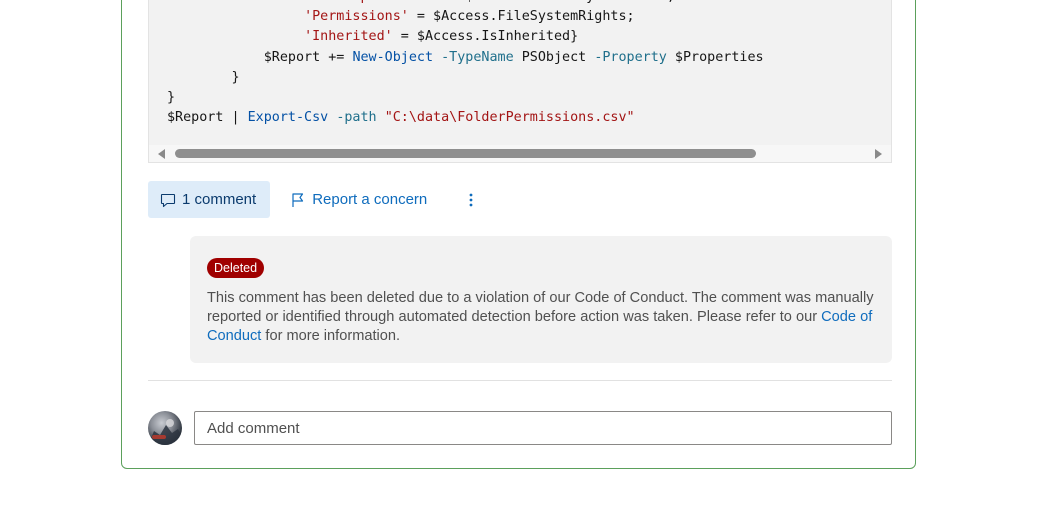 The image size is (1053, 531). Describe the element at coordinates (485, 37) in the screenshot. I see `code-token: = $Access.IsInherited}` at that location.